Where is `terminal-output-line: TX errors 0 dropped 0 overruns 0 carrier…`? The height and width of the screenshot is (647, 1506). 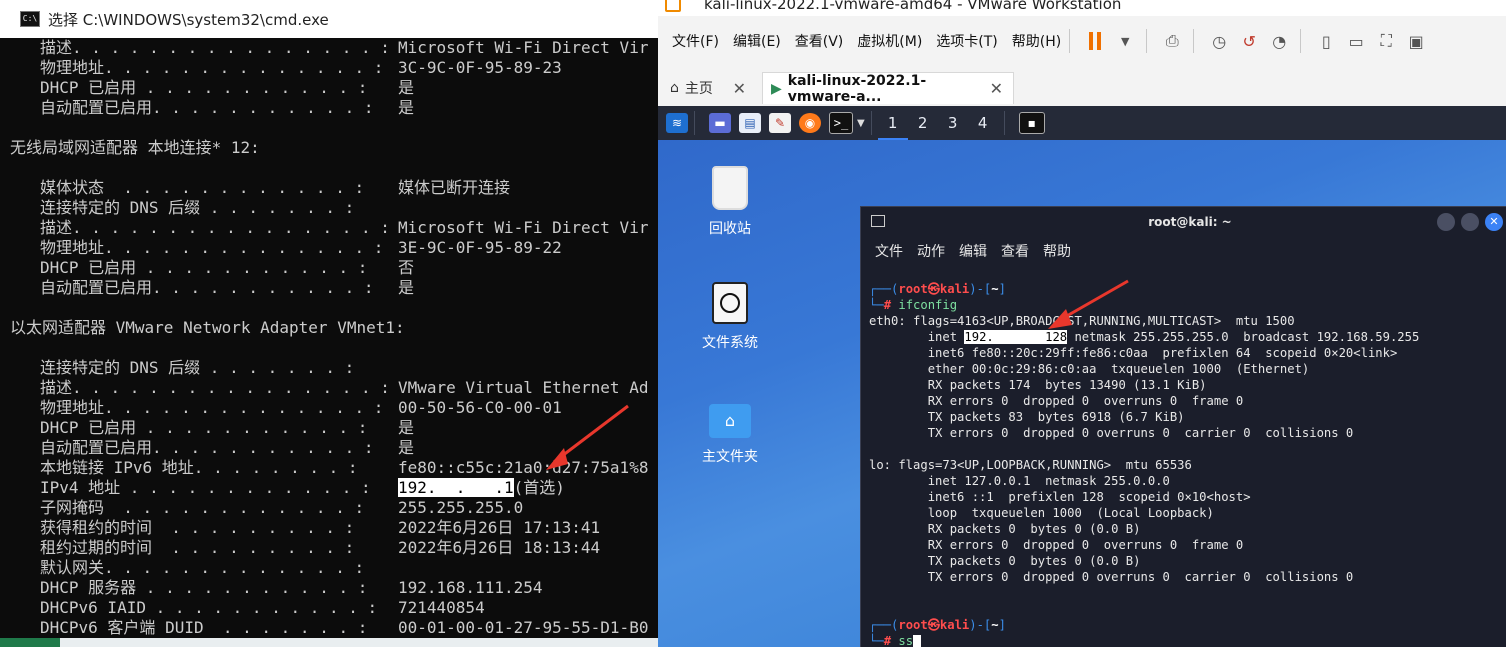
terminal-output-line: TX errors 0 dropped 0 overruns 0 carrier… is located at coordinates (1111, 577).